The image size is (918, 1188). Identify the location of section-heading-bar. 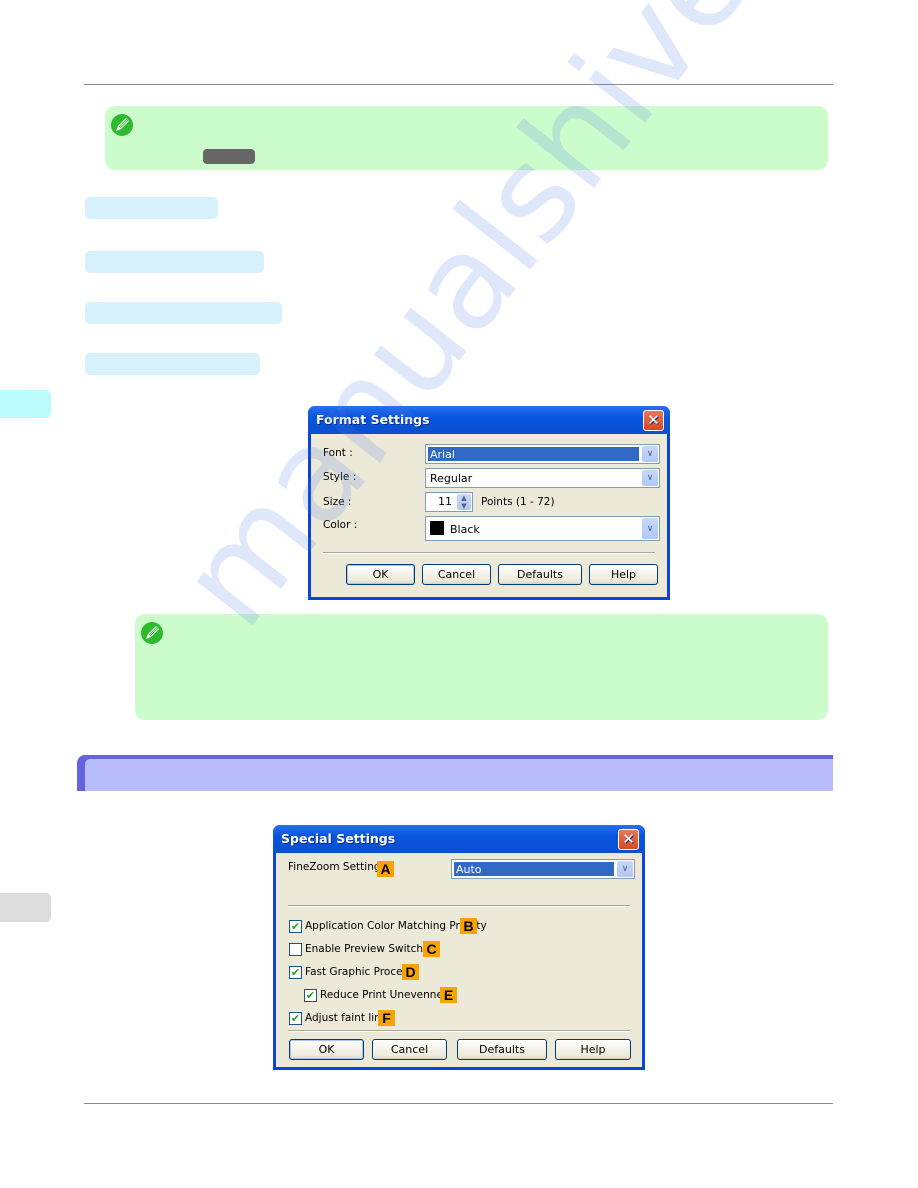
(455, 773).